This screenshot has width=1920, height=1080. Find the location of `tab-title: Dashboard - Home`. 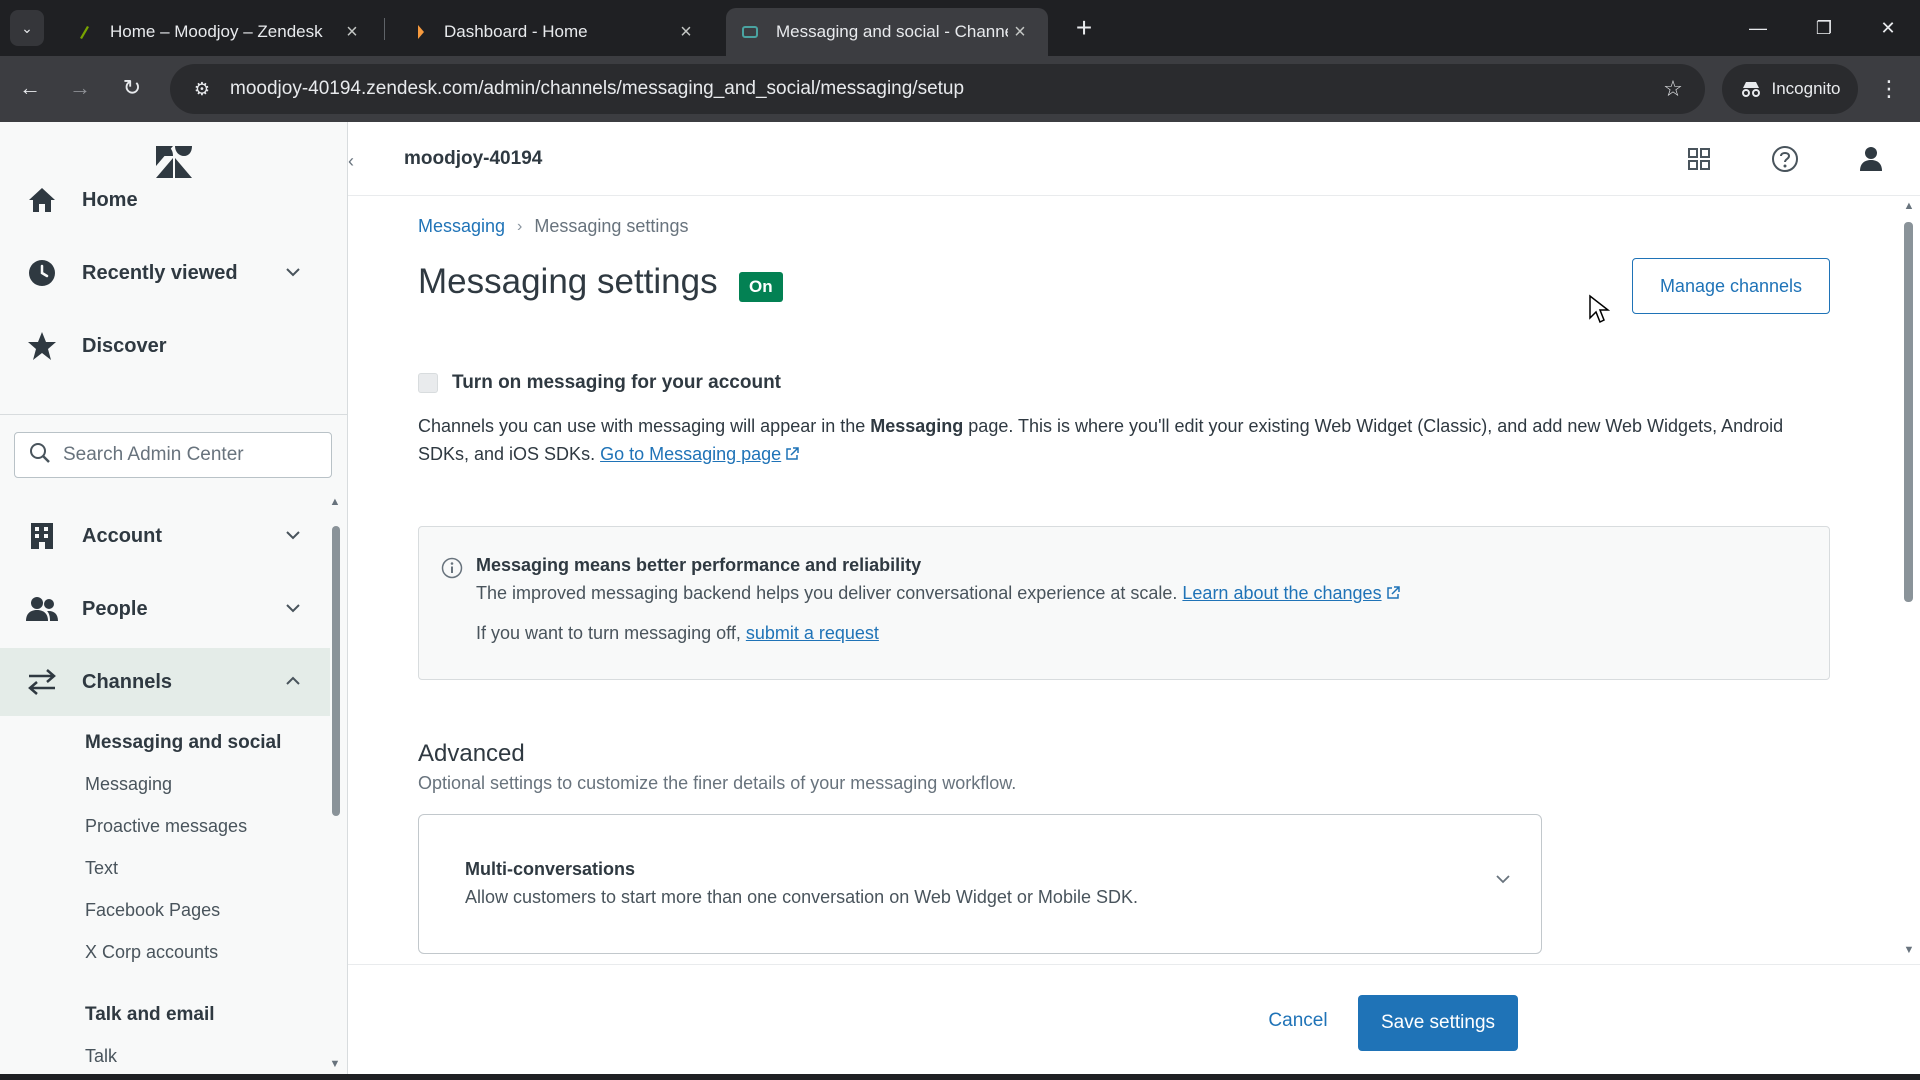

tab-title: Dashboard - Home is located at coordinates (516, 31).